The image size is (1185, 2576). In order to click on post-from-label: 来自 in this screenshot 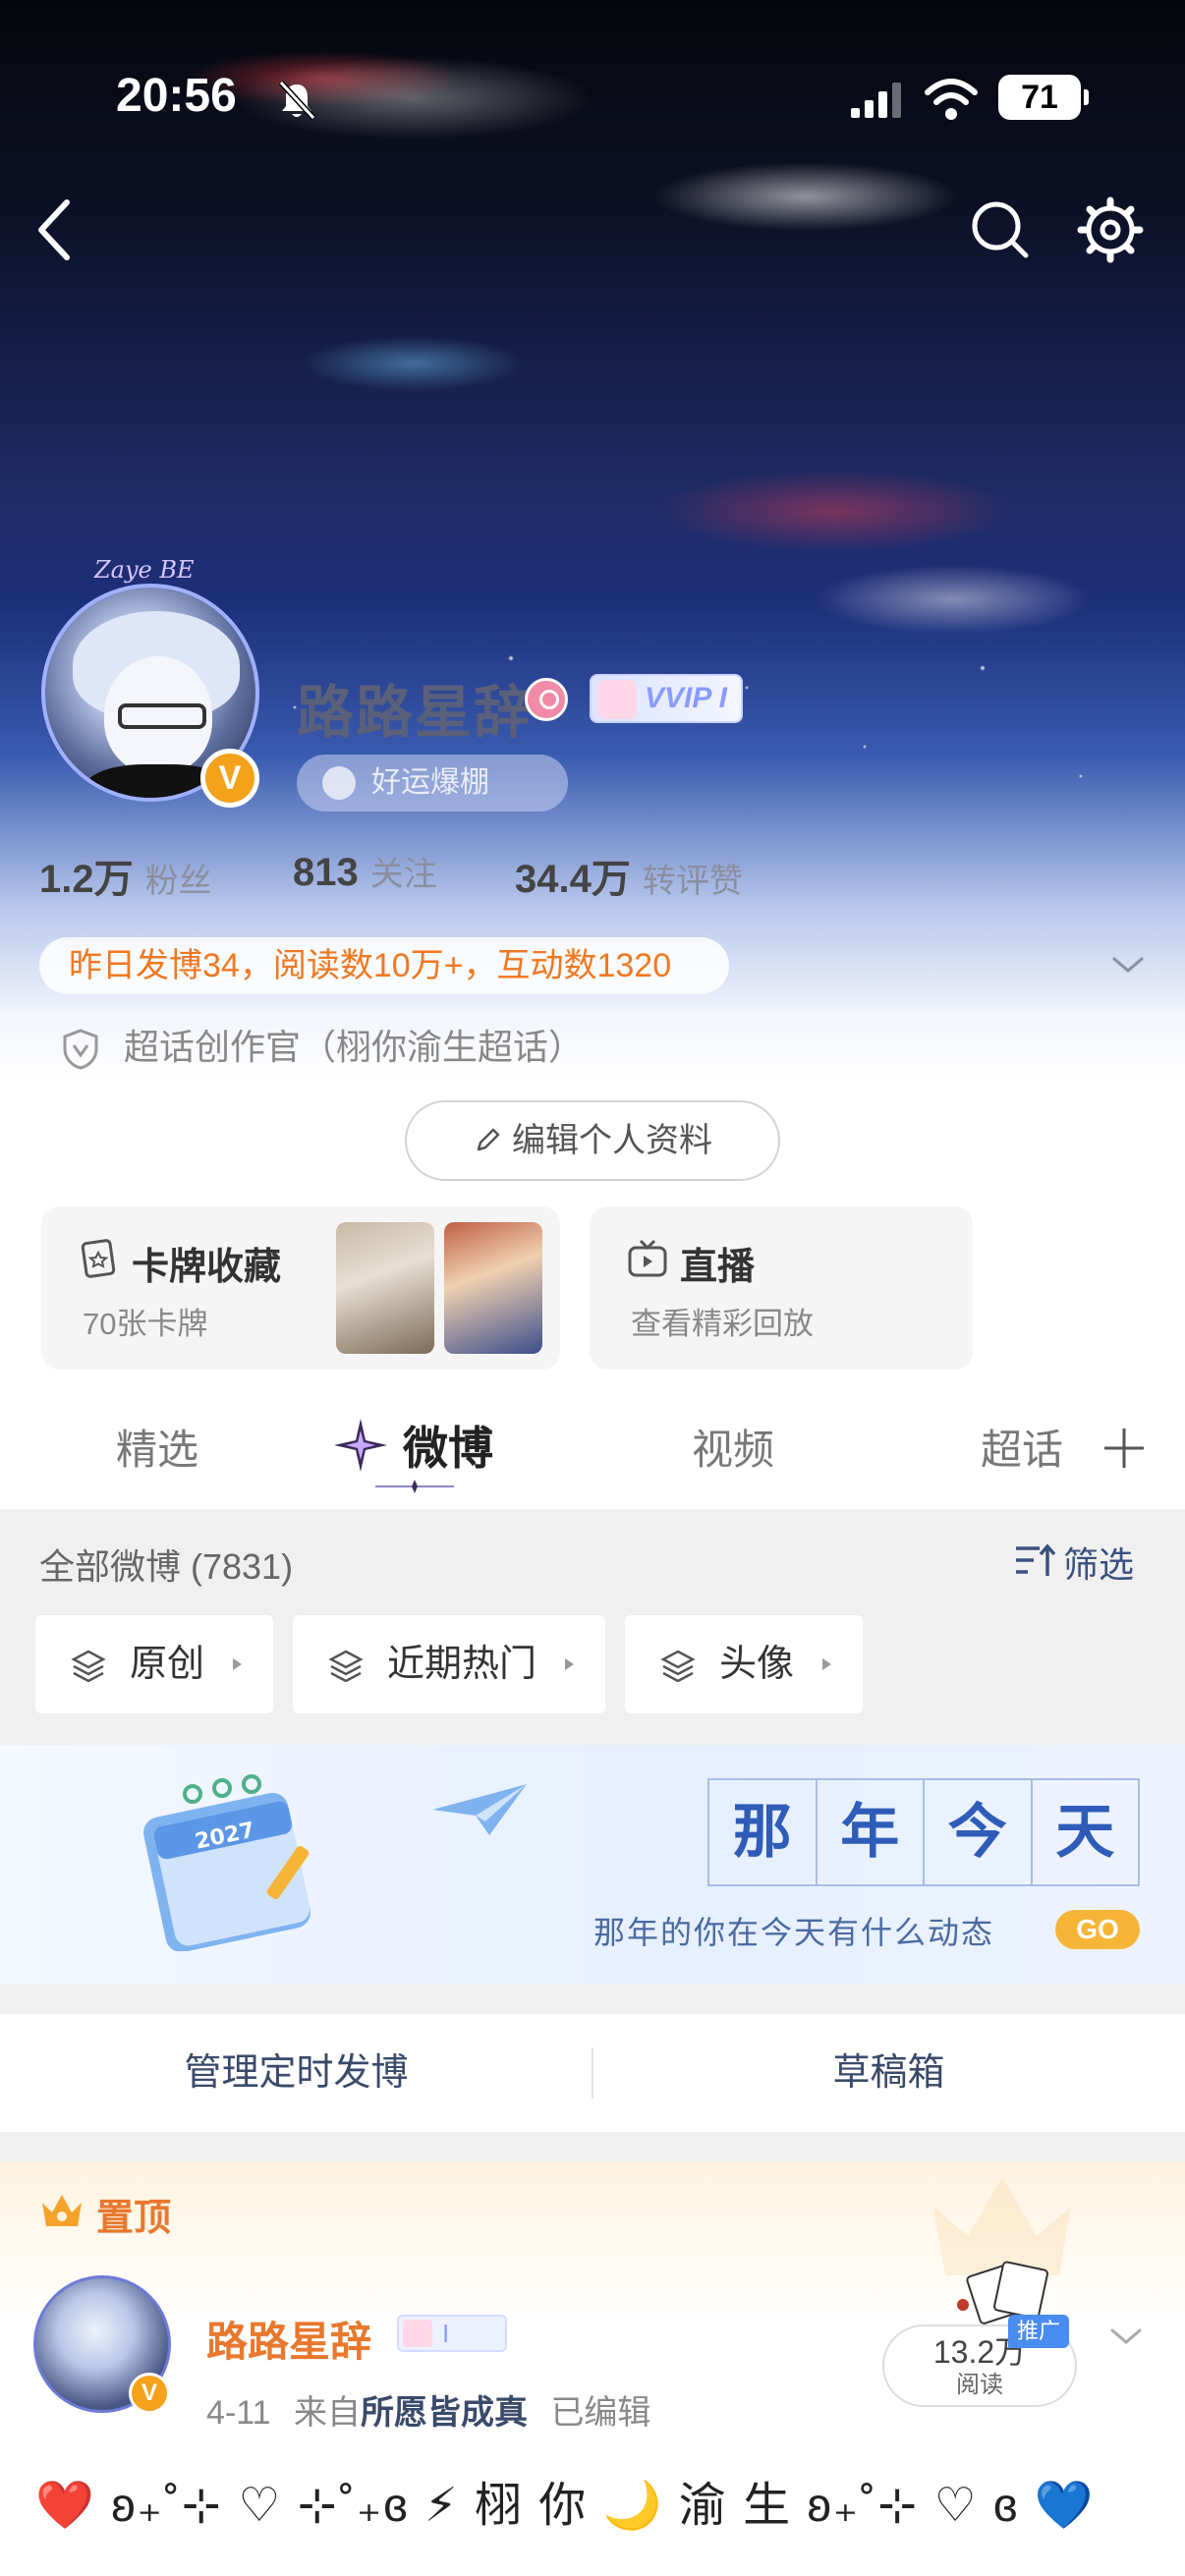, I will do `click(327, 2413)`.